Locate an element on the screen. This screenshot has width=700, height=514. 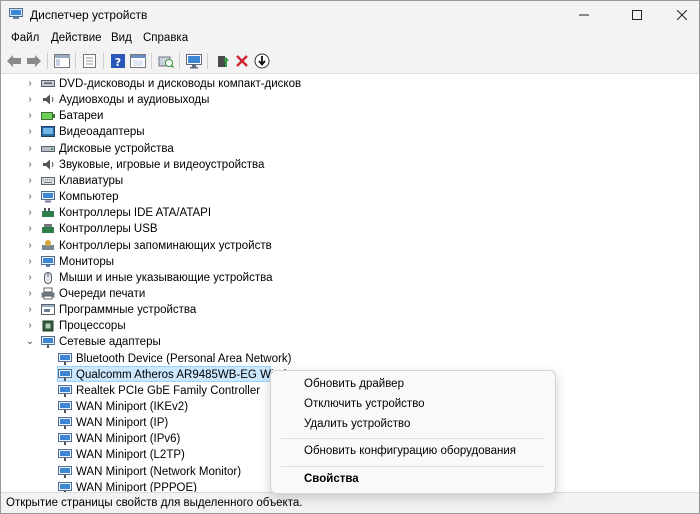
tree-category-label: Батареи is located at coordinates (81, 116).